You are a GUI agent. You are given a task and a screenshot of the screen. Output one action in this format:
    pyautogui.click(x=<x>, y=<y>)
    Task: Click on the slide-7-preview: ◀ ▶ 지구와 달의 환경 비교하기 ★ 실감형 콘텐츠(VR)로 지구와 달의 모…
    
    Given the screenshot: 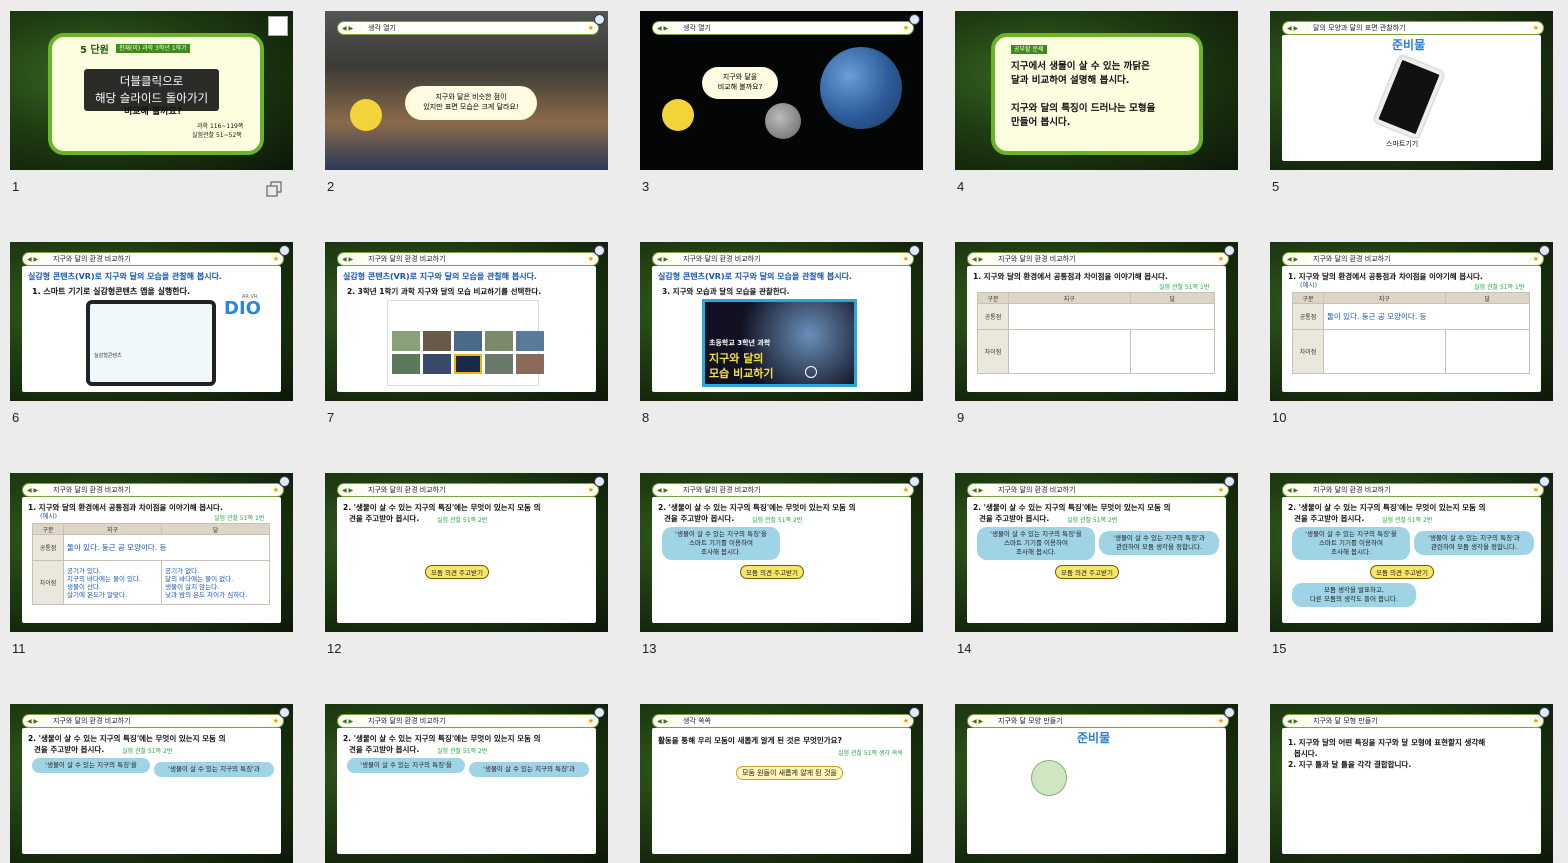 What is the action you would take?
    pyautogui.click(x=466, y=321)
    